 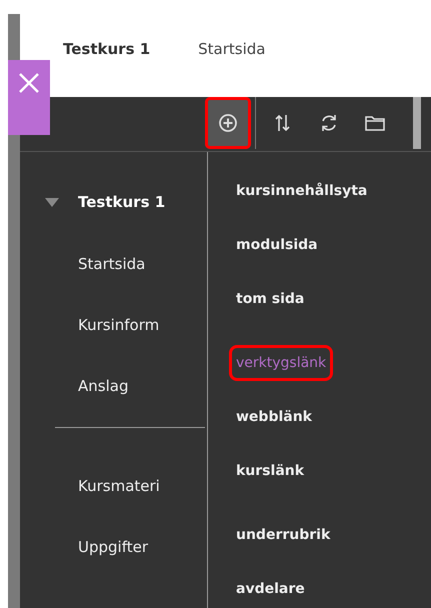 What do you see at coordinates (29, 83) in the screenshot?
I see `close-icon` at bounding box center [29, 83].